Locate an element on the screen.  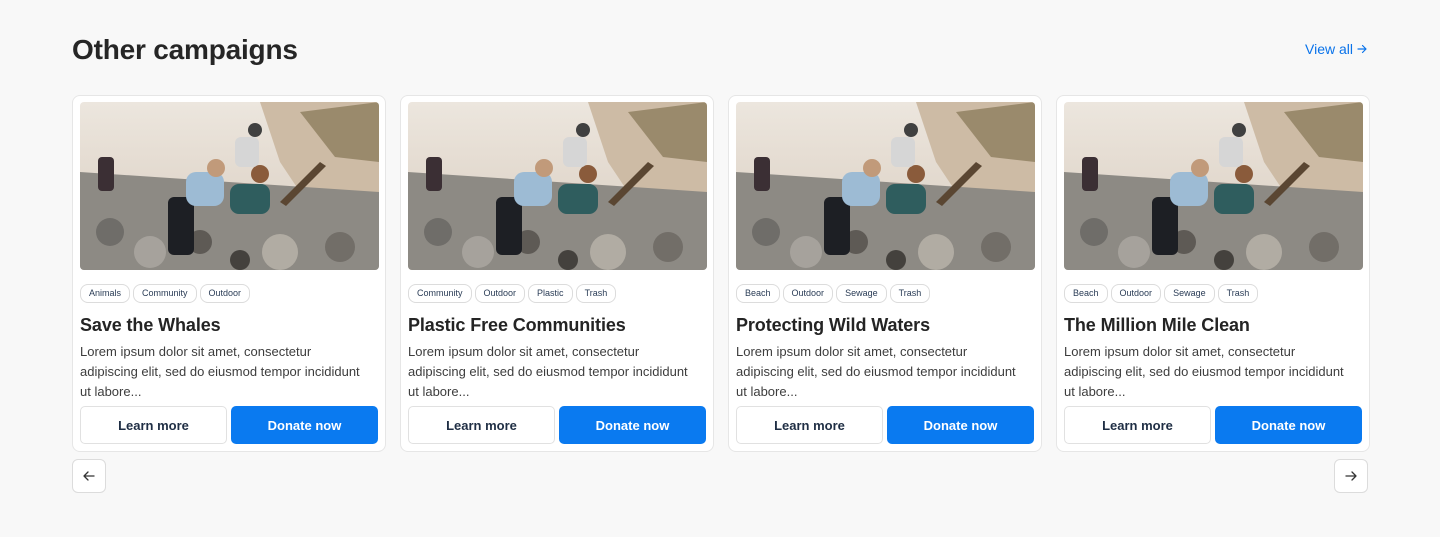
carousel-prev-button is located at coordinates (89, 476).